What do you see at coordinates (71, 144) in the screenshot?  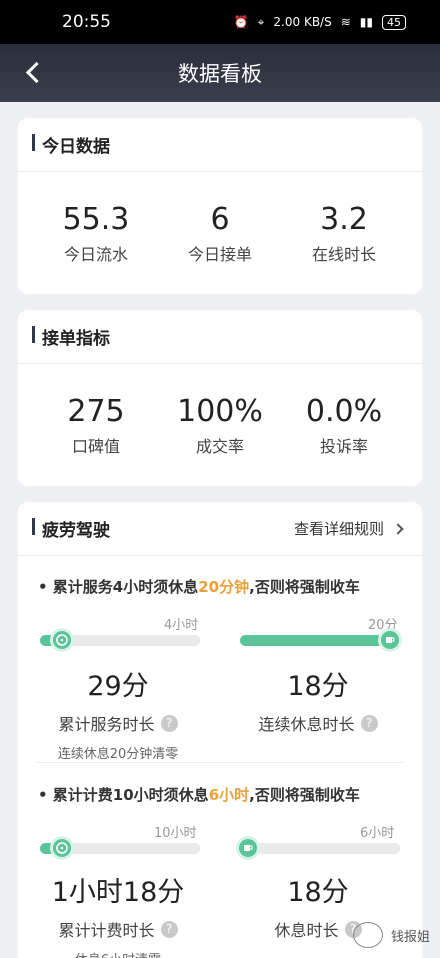 I see `today-data-title: 今日数据` at bounding box center [71, 144].